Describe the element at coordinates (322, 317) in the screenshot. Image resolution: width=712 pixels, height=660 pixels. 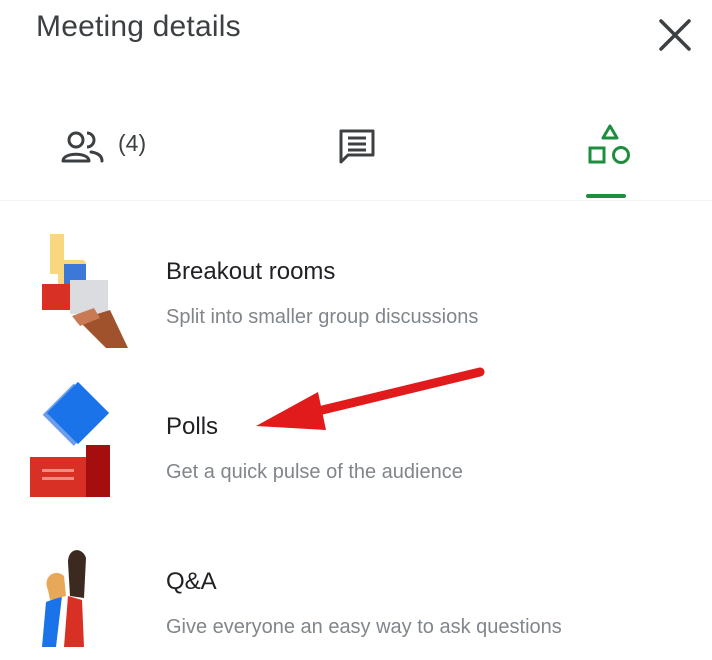
I see `item-description: Split into smaller group discussions` at that location.